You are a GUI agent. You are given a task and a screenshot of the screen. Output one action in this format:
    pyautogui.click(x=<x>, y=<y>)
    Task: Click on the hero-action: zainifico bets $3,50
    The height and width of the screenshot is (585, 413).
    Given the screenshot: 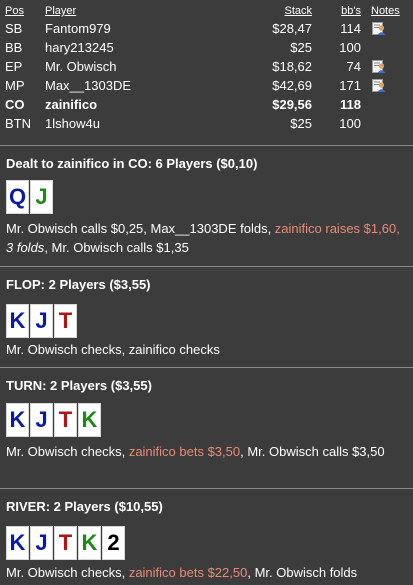 What is the action you would take?
    pyautogui.click(x=184, y=451)
    